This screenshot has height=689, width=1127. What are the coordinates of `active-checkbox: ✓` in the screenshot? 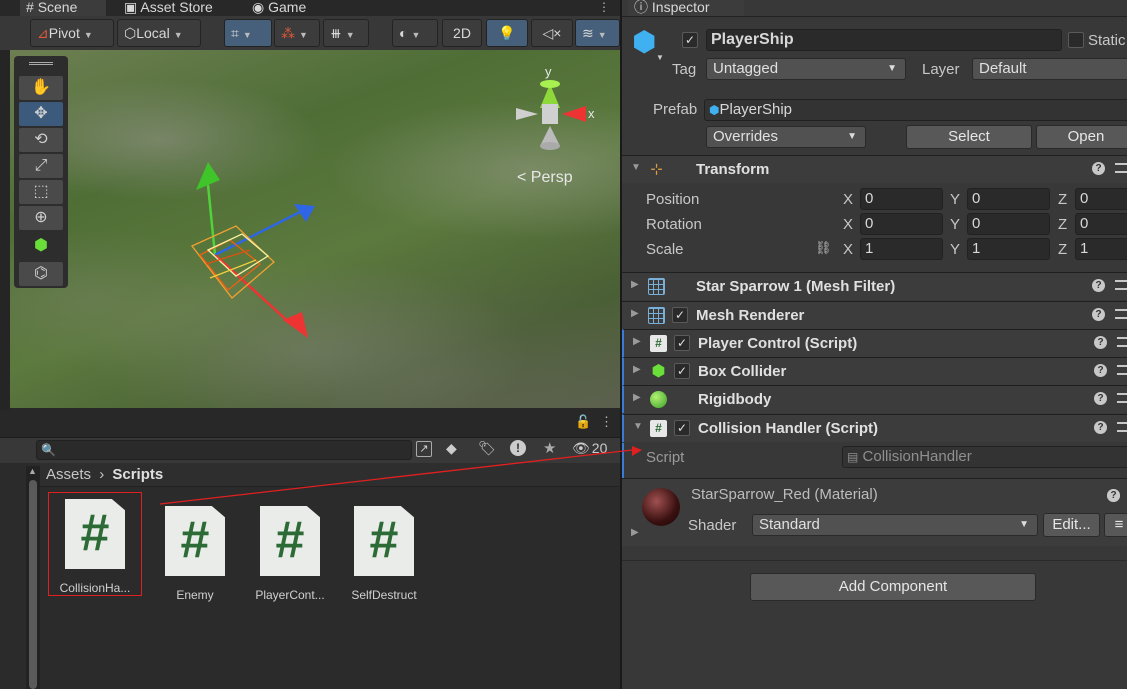 It's located at (690, 40).